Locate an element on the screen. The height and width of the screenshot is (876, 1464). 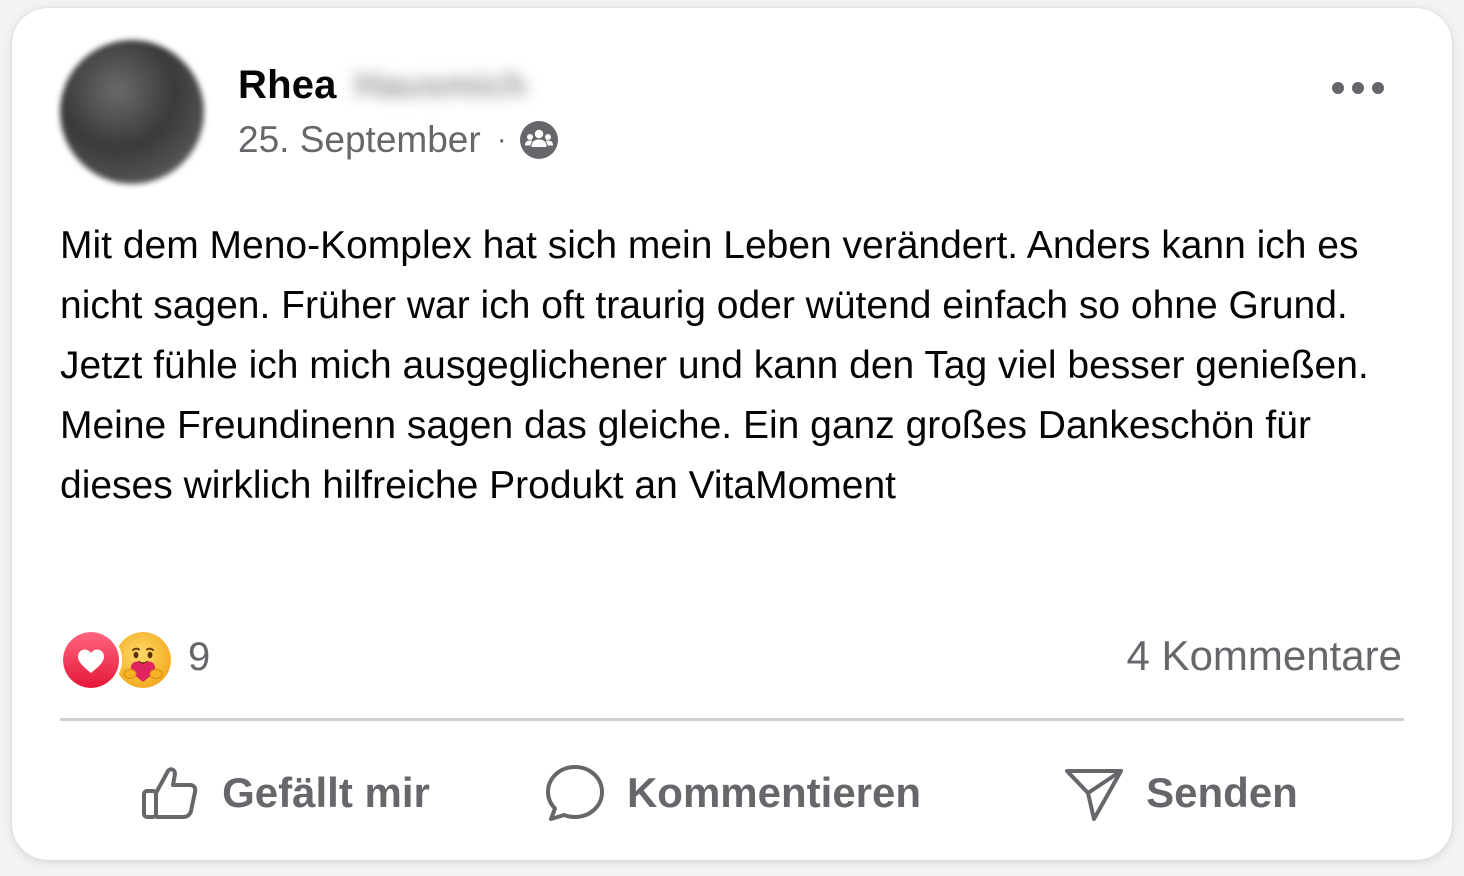
more-options-button is located at coordinates (1358, 88).